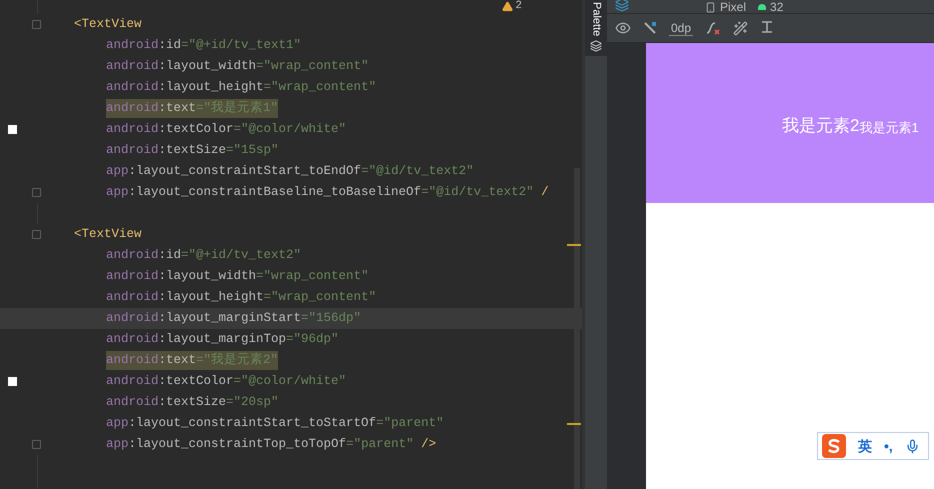 This screenshot has height=489, width=934. I want to click on ime-toolbar: 英 •,, so click(873, 446).